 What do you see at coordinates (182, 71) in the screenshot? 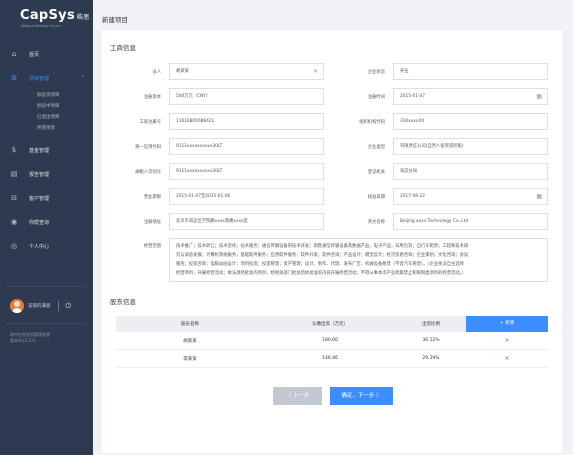
I see `legal-person-value: 胡某某` at bounding box center [182, 71].